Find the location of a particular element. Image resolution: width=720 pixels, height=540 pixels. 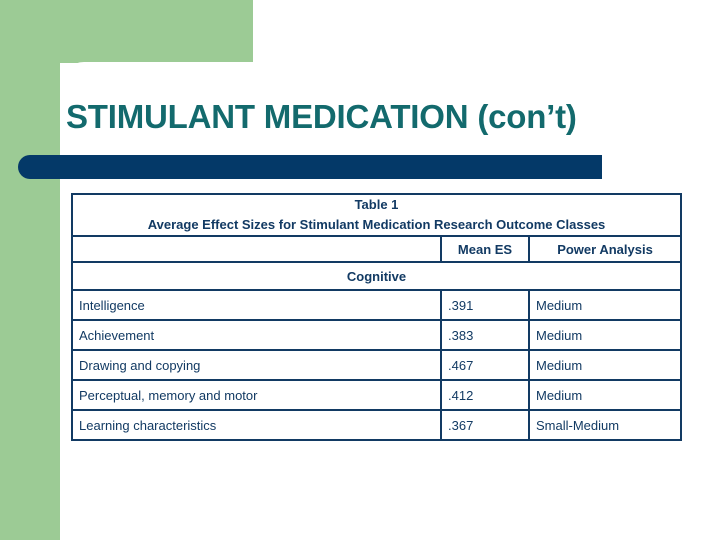

row-power-learning-characteristics: Small-Medium is located at coordinates (605, 425).